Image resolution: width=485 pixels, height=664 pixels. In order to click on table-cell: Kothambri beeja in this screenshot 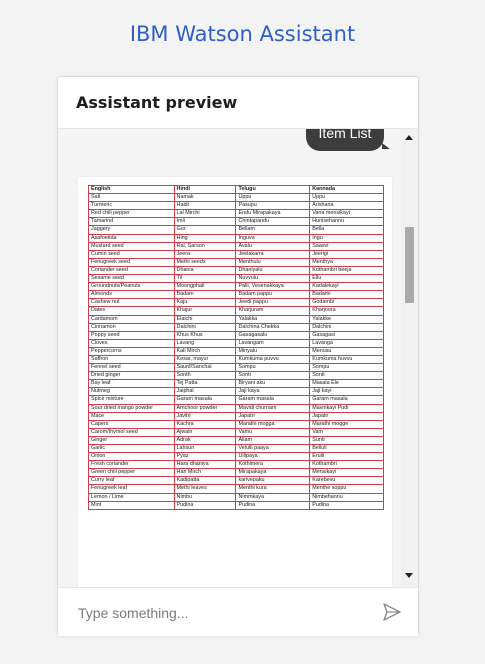, I will do `click(346, 270)`.